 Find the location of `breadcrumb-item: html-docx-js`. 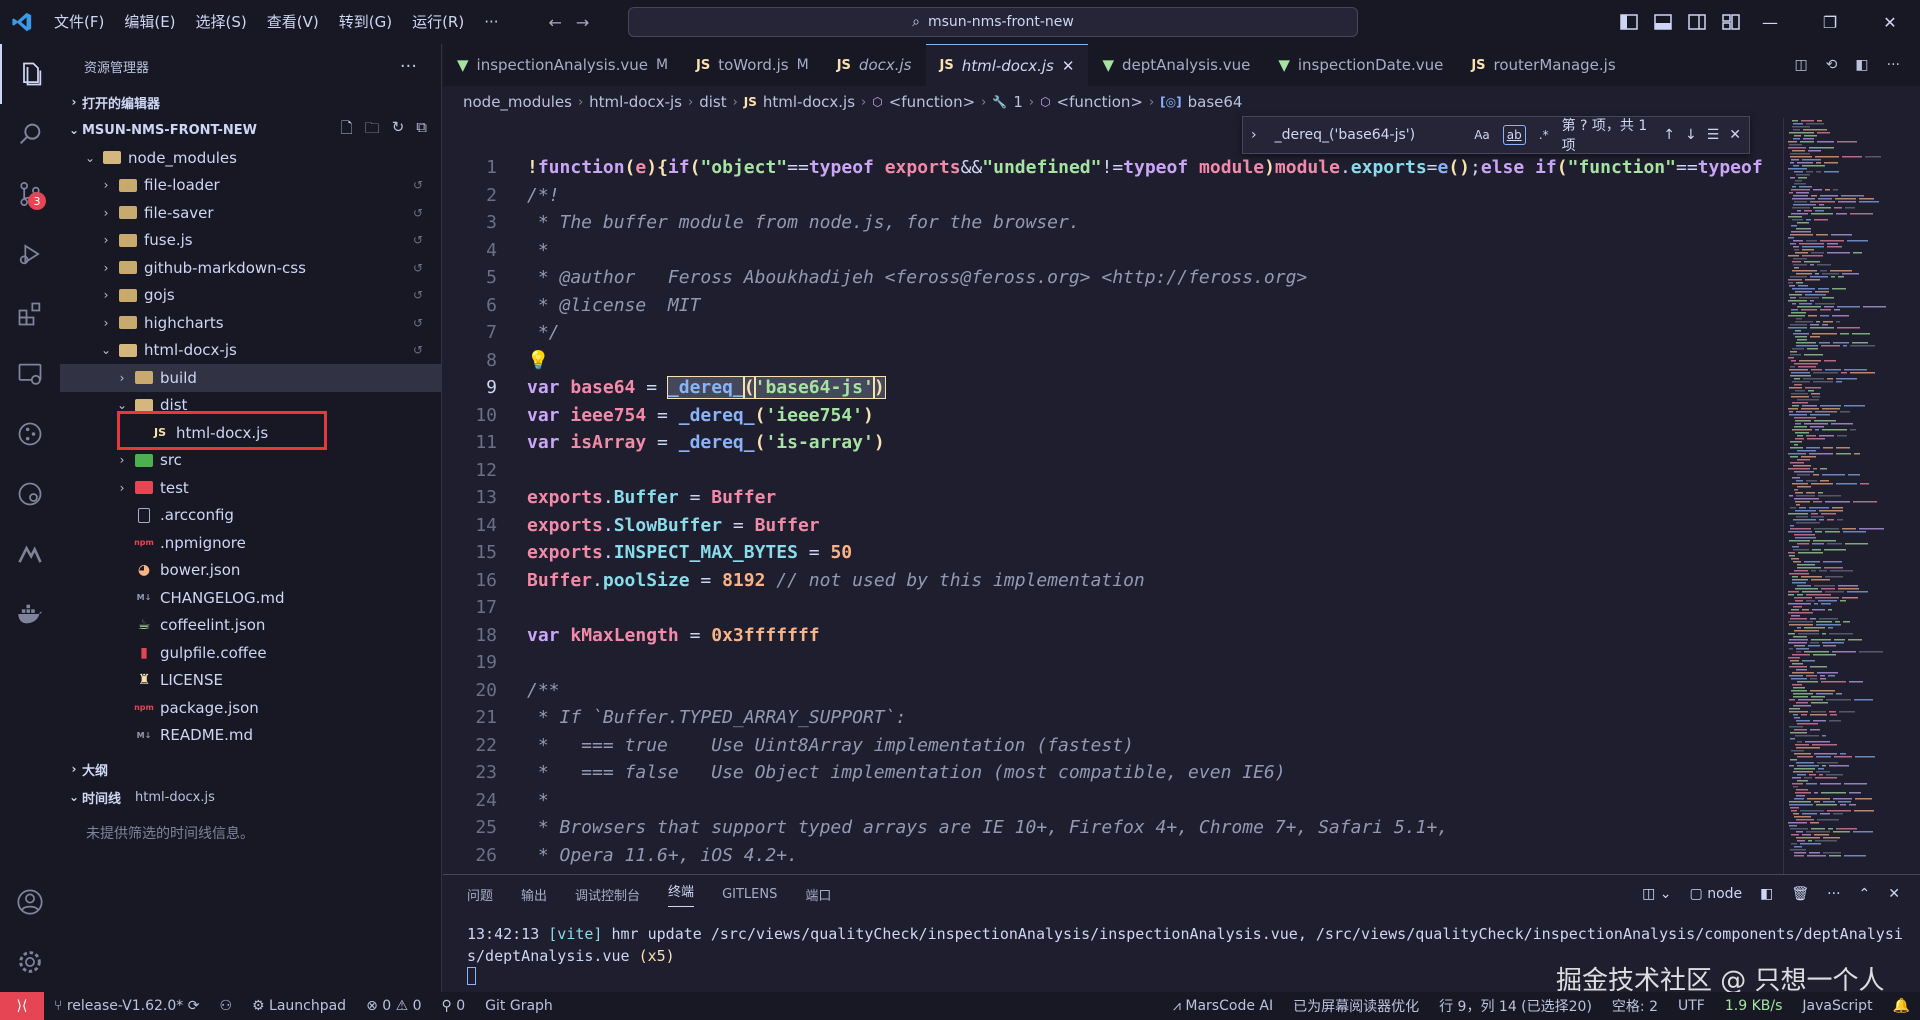

breadcrumb-item: html-docx-js is located at coordinates (635, 102).